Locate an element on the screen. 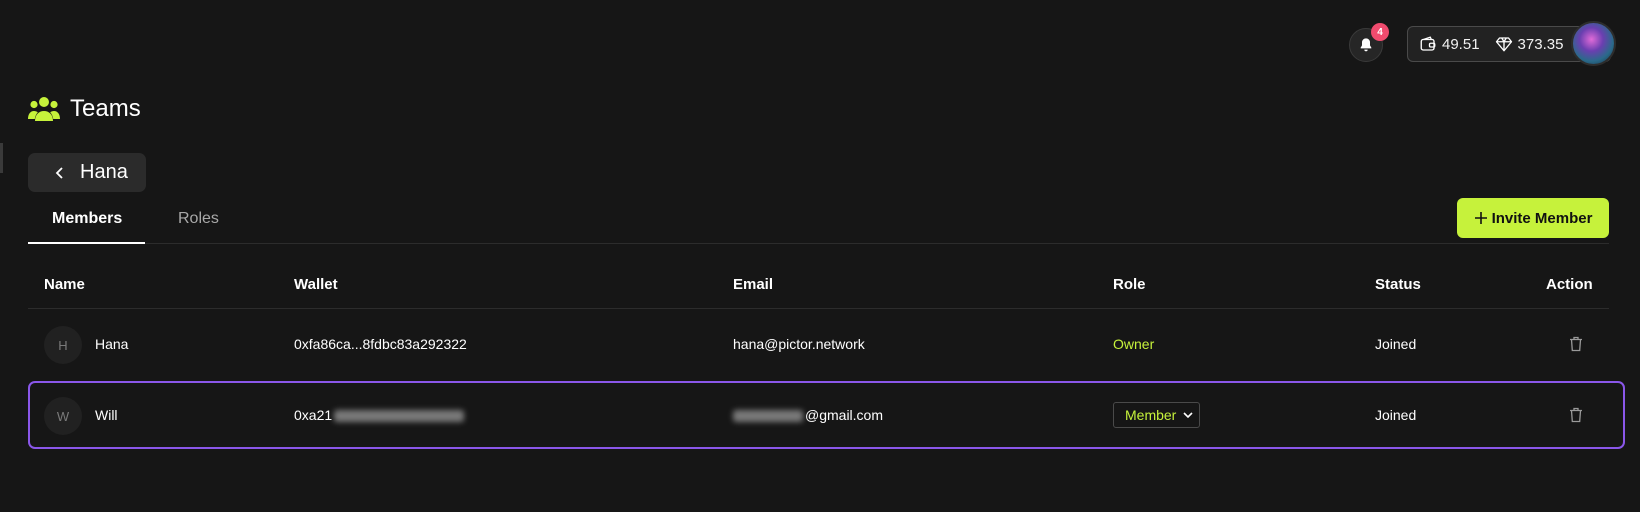  column-name: Name is located at coordinates (64, 284).